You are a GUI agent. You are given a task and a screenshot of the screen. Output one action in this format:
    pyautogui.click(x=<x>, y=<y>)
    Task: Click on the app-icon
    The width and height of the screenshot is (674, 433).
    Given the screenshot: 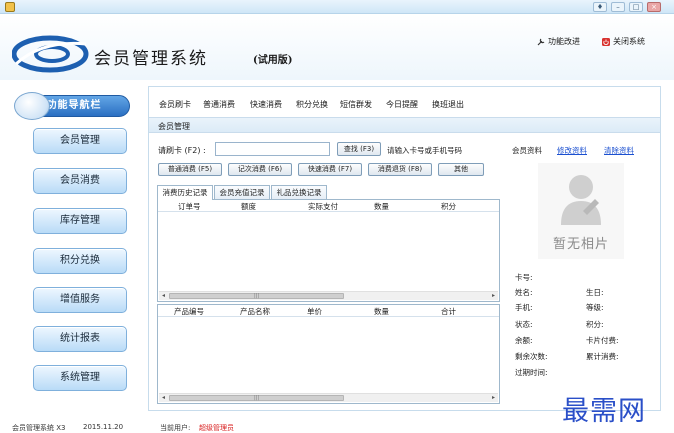 What is the action you would take?
    pyautogui.click(x=10, y=7)
    